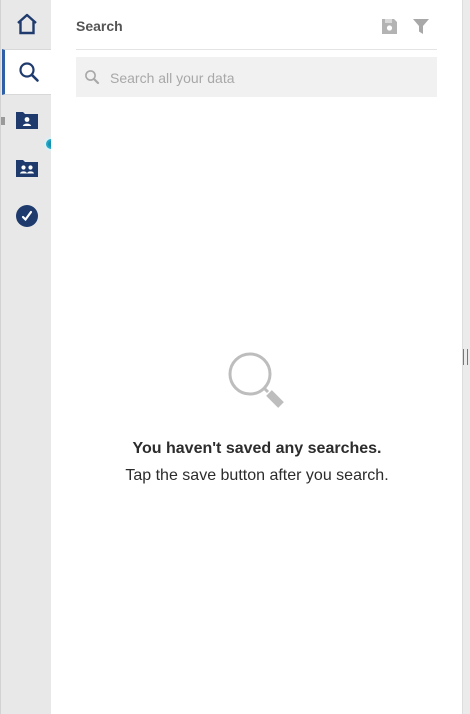 The image size is (470, 714). I want to click on rail-item-search, so click(27, 72).